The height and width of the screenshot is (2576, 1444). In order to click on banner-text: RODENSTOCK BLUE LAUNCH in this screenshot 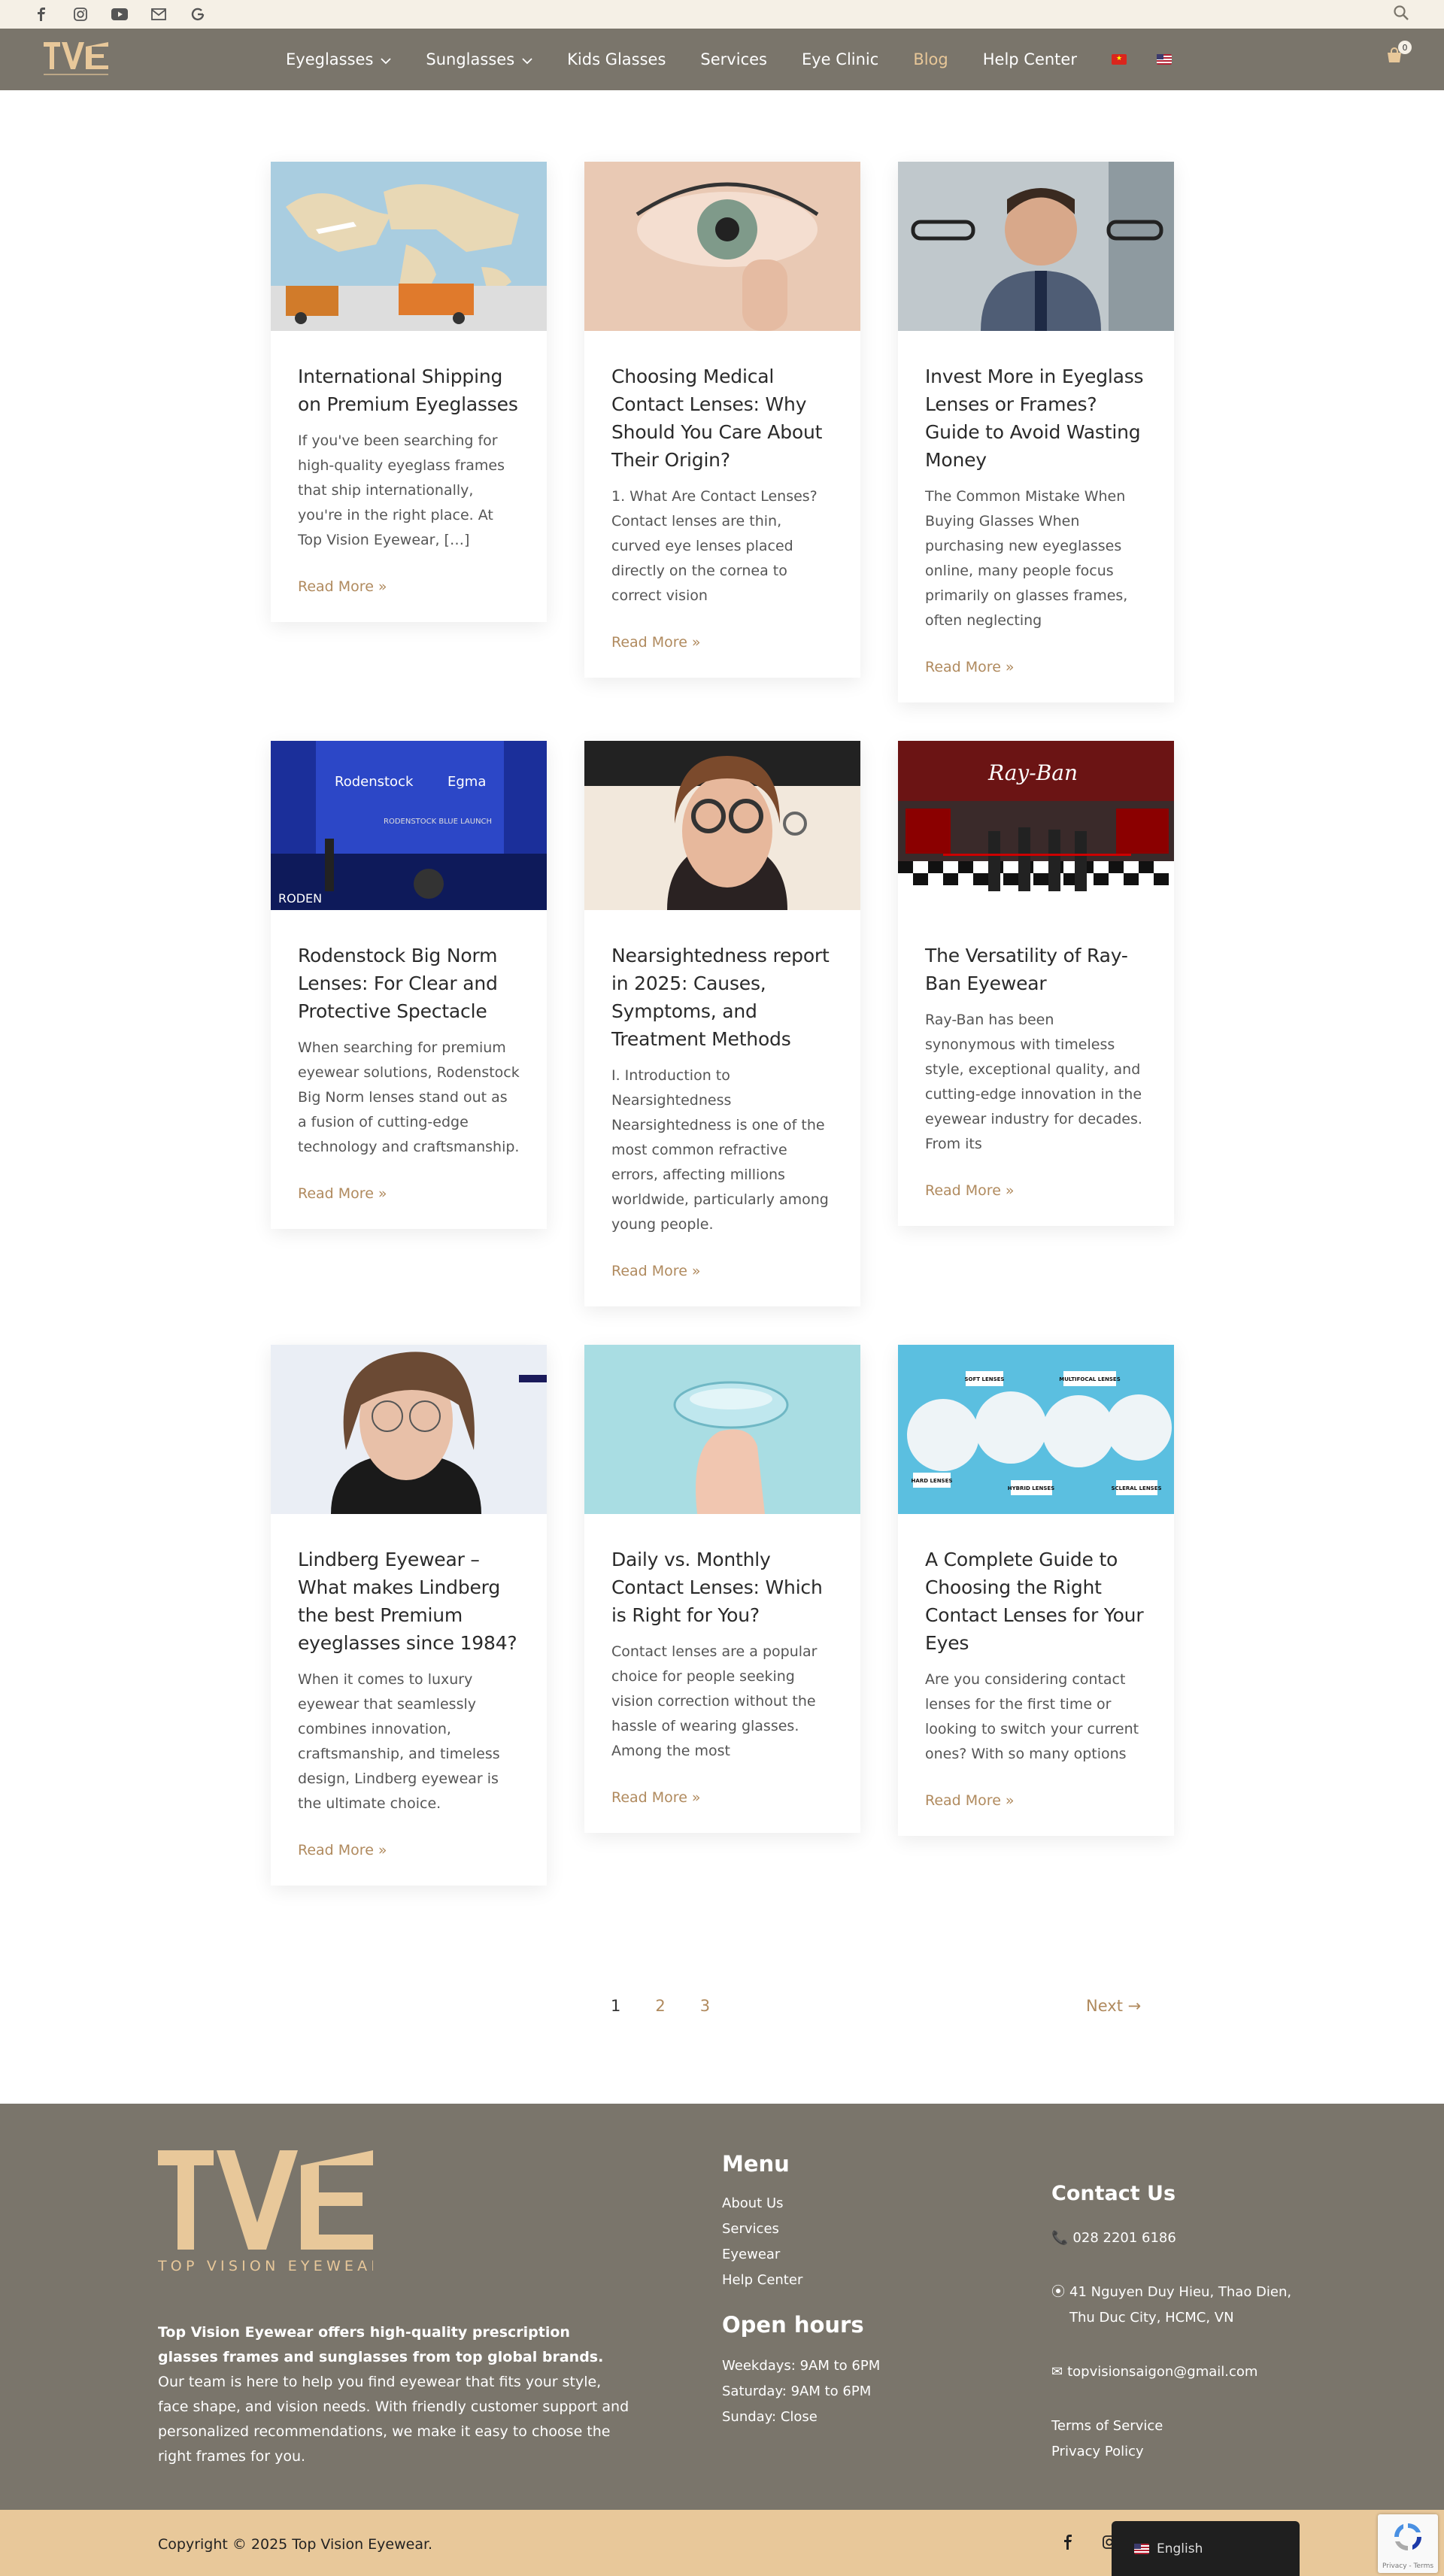, I will do `click(438, 822)`.